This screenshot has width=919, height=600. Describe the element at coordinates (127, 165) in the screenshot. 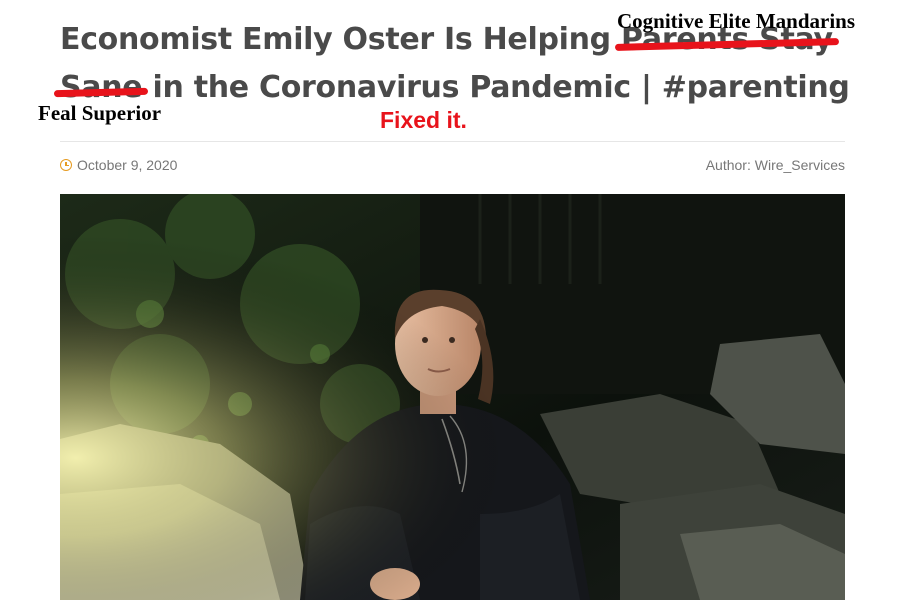

I see `post-date-text: October 9, 2020` at that location.